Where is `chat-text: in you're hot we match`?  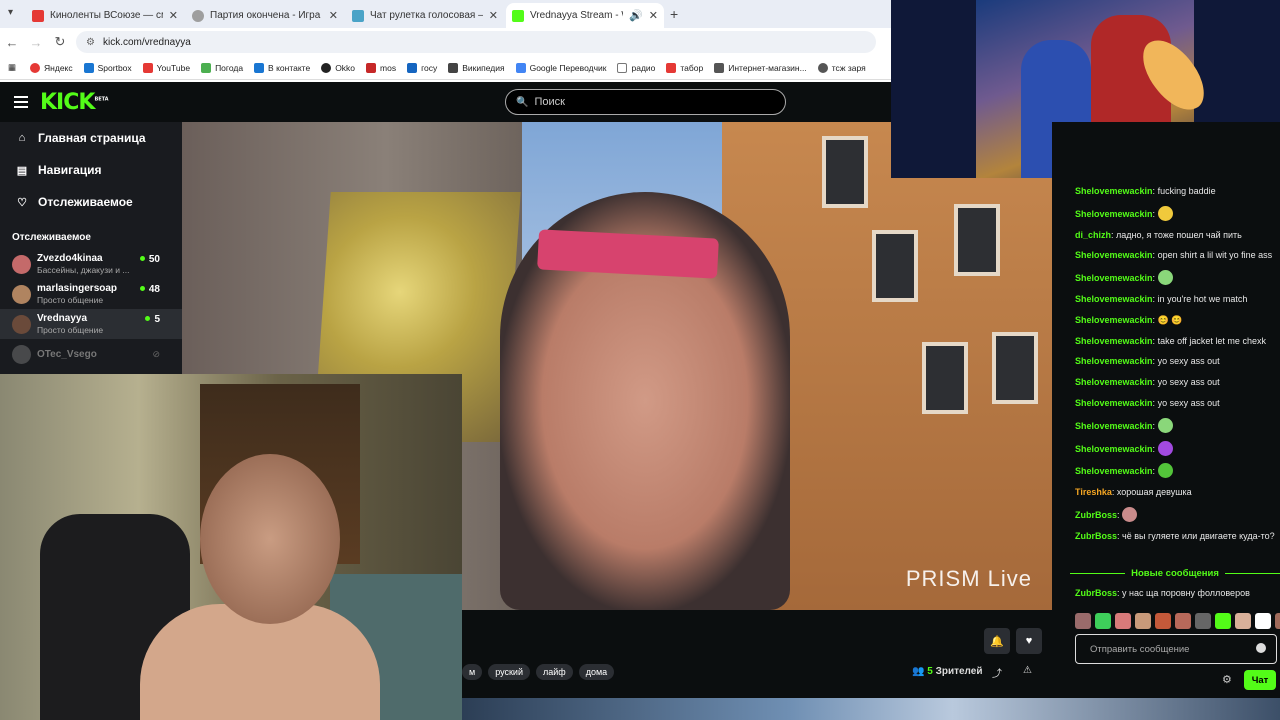
chat-text: in you're hot we match is located at coordinates (1202, 298).